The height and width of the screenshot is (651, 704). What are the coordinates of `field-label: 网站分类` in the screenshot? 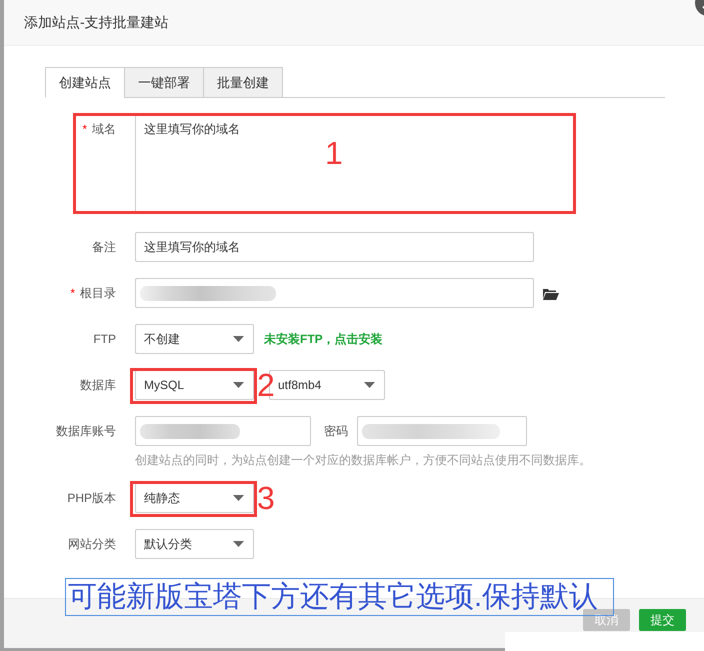 It's located at (92, 544).